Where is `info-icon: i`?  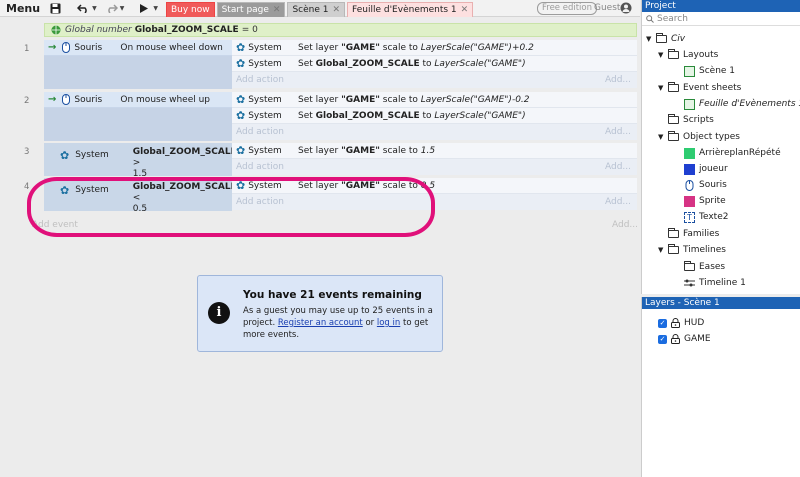 info-icon: i is located at coordinates (219, 313).